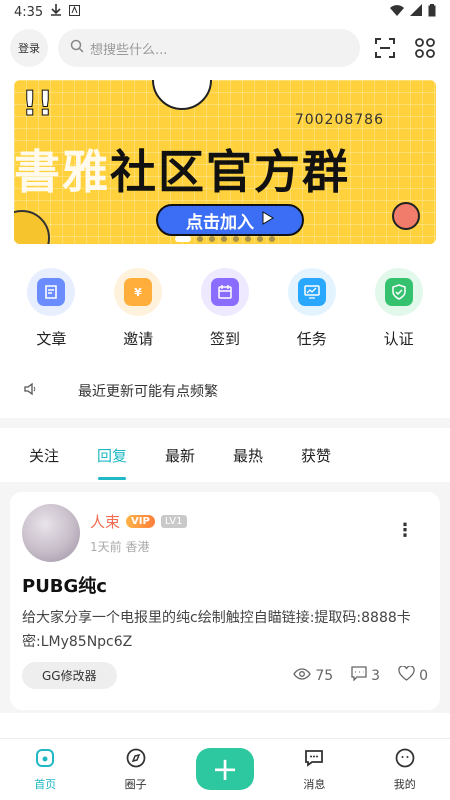 The height and width of the screenshot is (800, 450). I want to click on nav-label: 我的, so click(404, 784).